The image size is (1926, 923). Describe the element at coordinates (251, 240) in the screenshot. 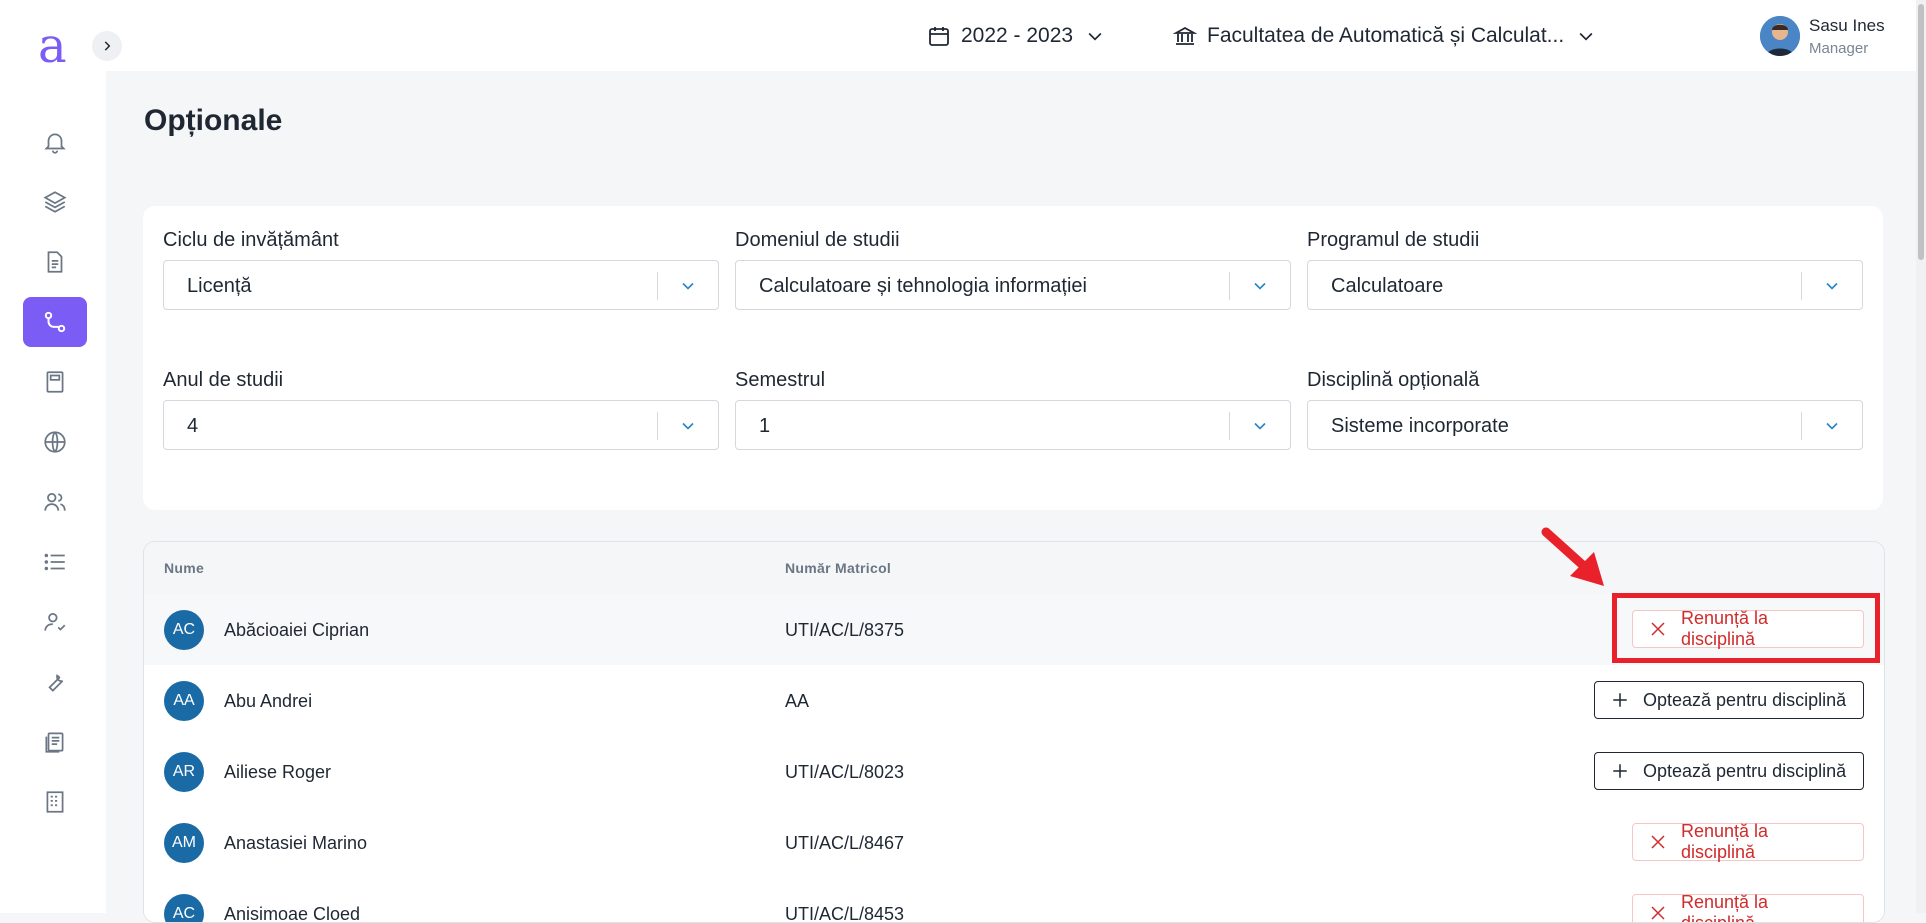

I see `ciclu-label: Ciclu de invățământ` at that location.